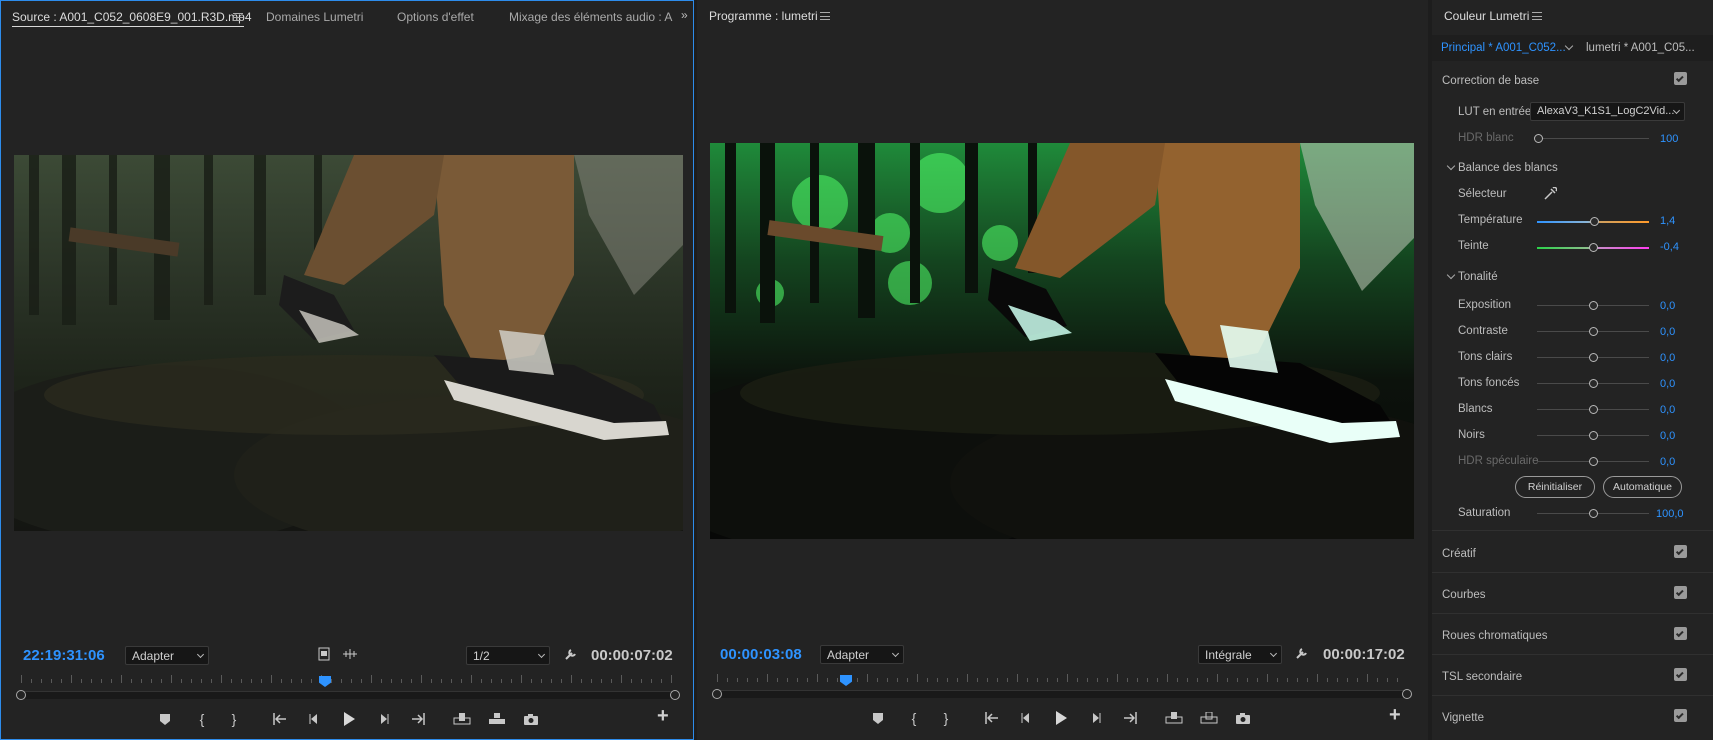 This screenshot has width=1713, height=740. Describe the element at coordinates (1538, 138) in the screenshot. I see `hdr-white-slider-handle` at that location.